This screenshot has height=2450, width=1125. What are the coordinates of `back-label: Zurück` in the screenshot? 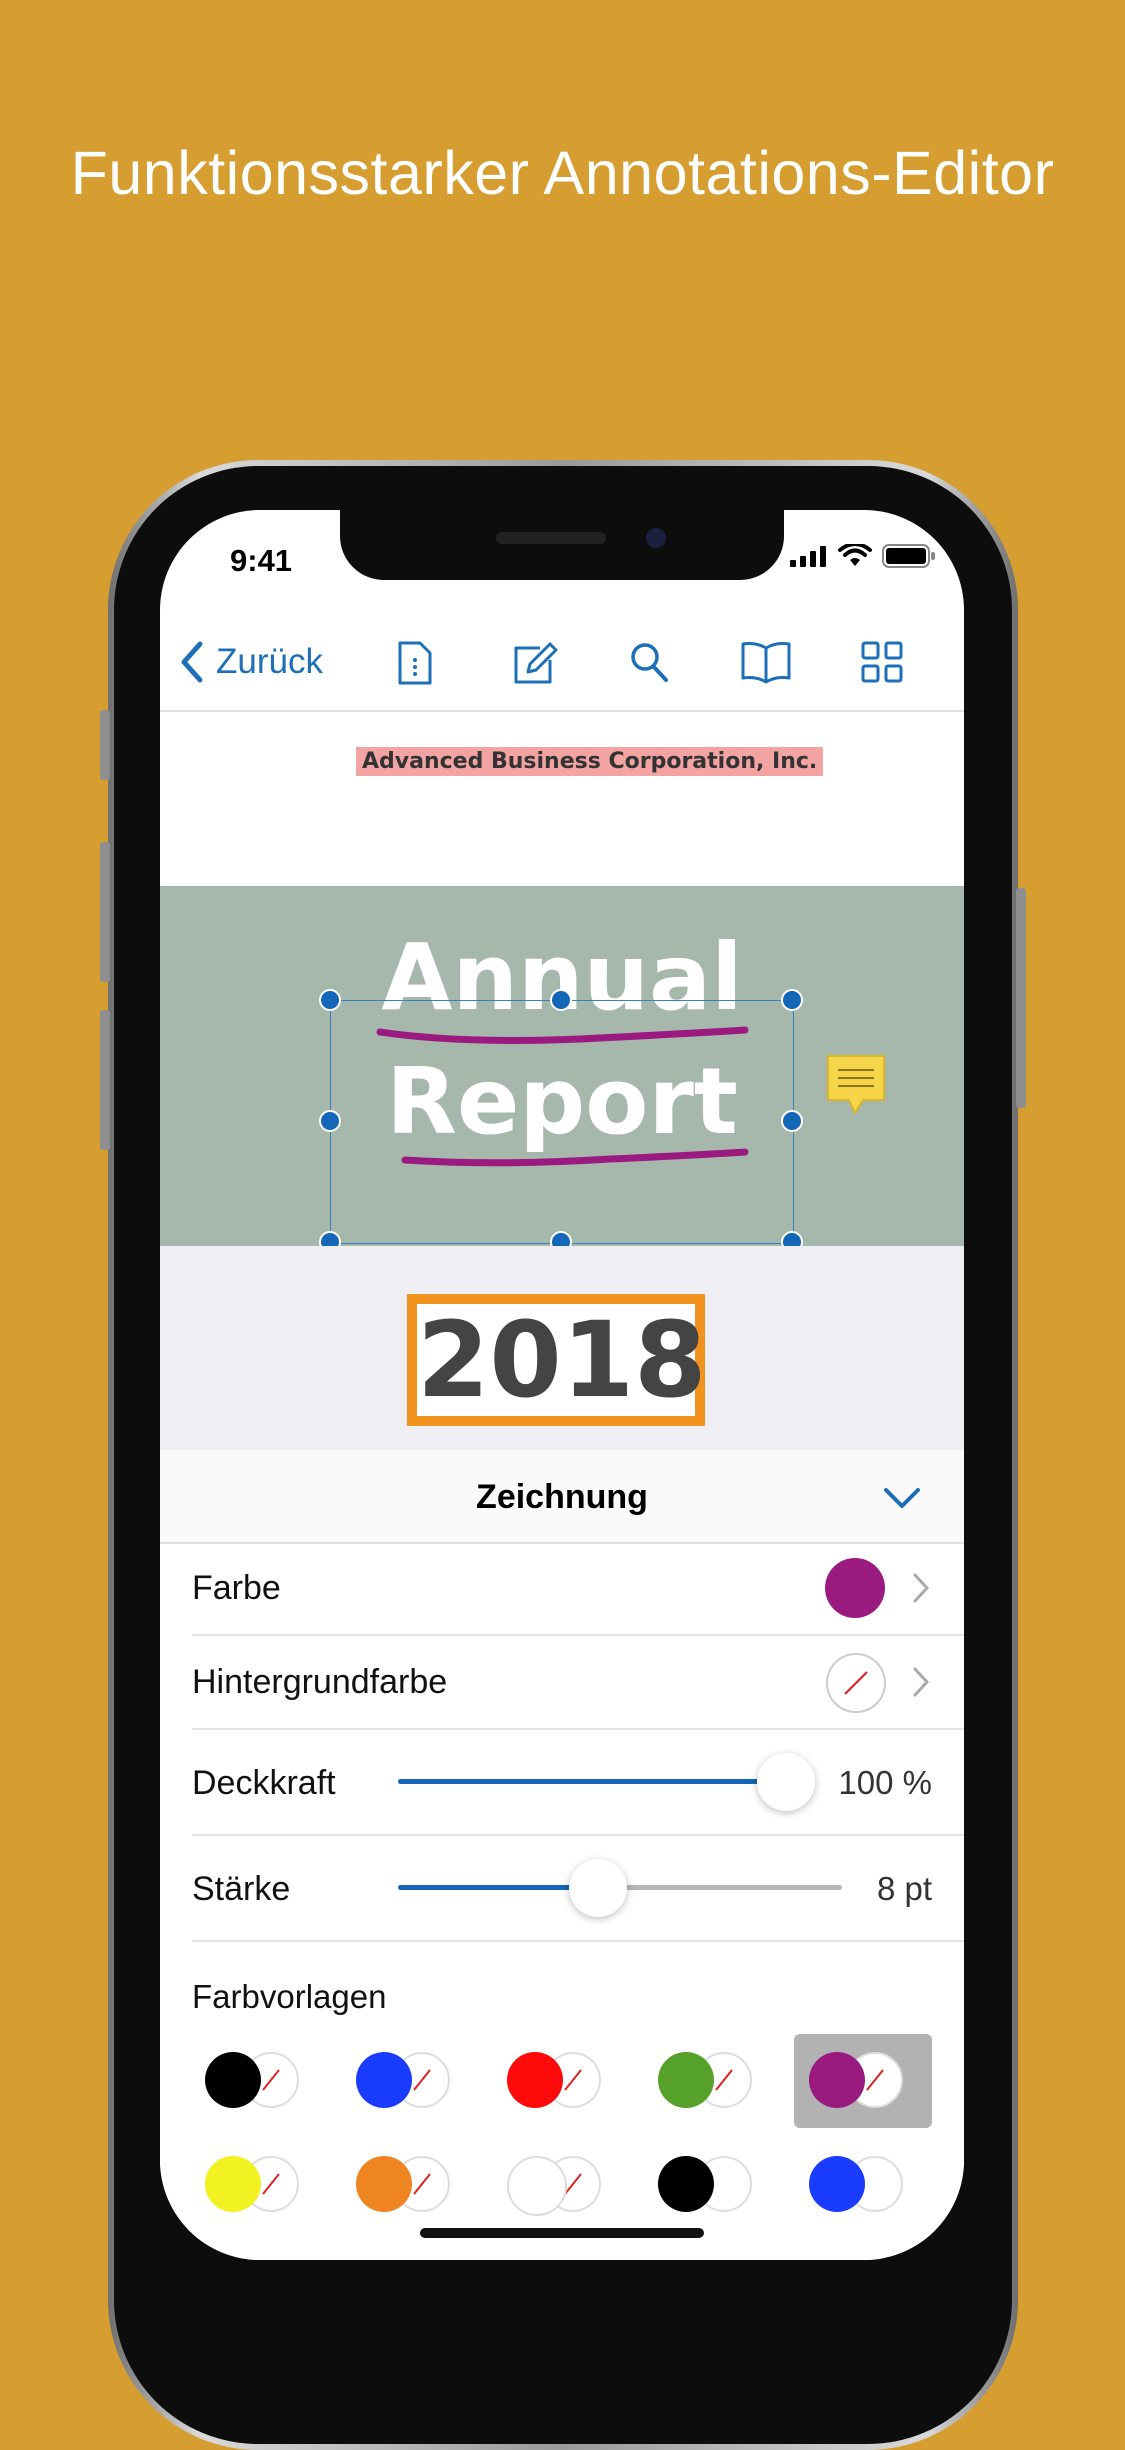 It's located at (269, 661).